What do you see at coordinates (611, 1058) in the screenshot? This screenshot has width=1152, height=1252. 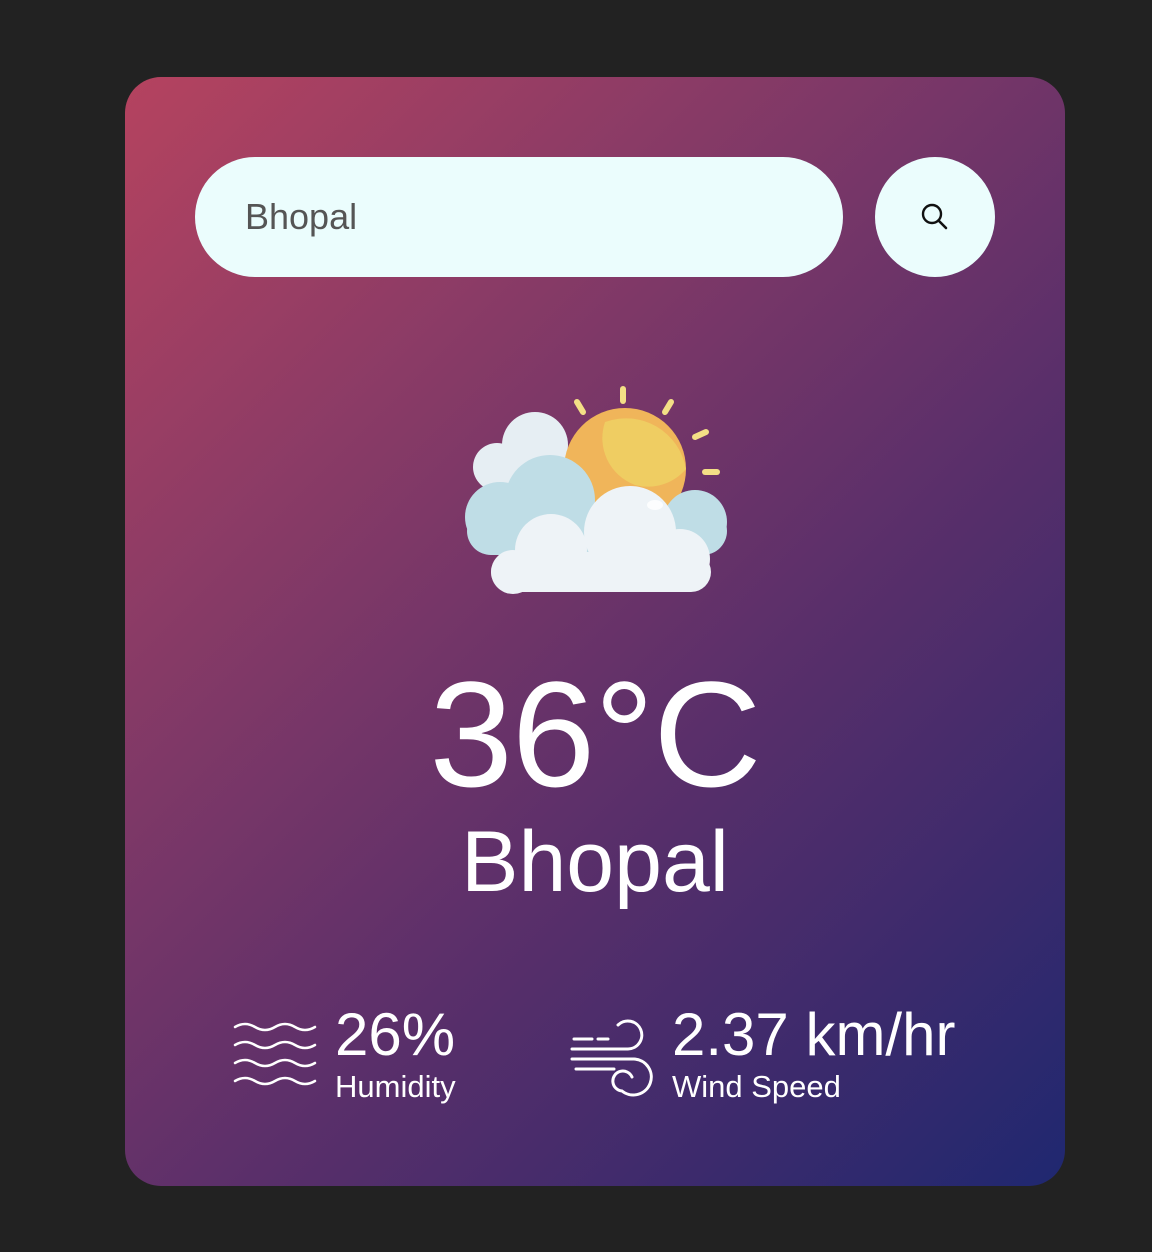 I see `wind-icon` at bounding box center [611, 1058].